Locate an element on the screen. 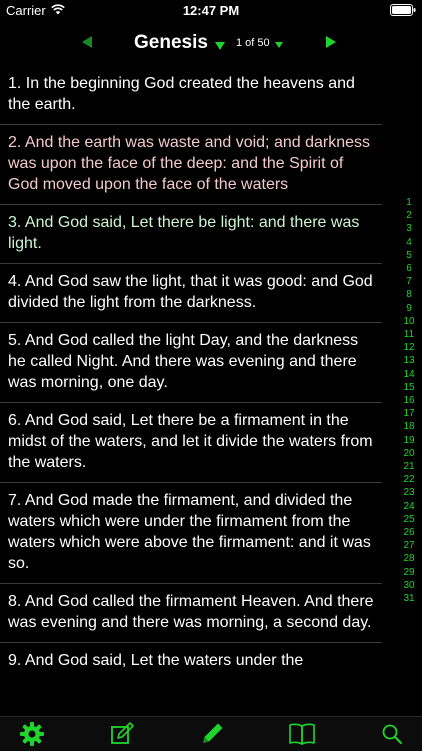  verse-index-item: 6 is located at coordinates (409, 268).